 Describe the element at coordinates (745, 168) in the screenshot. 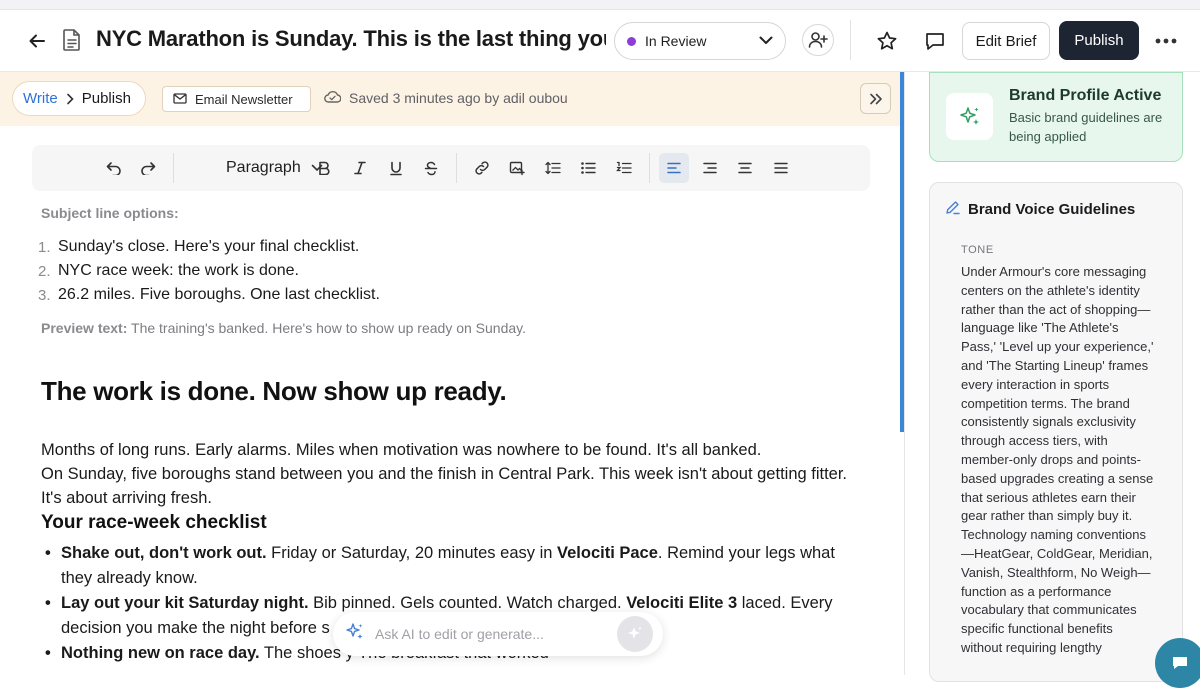

I see `align-center-icon` at that location.